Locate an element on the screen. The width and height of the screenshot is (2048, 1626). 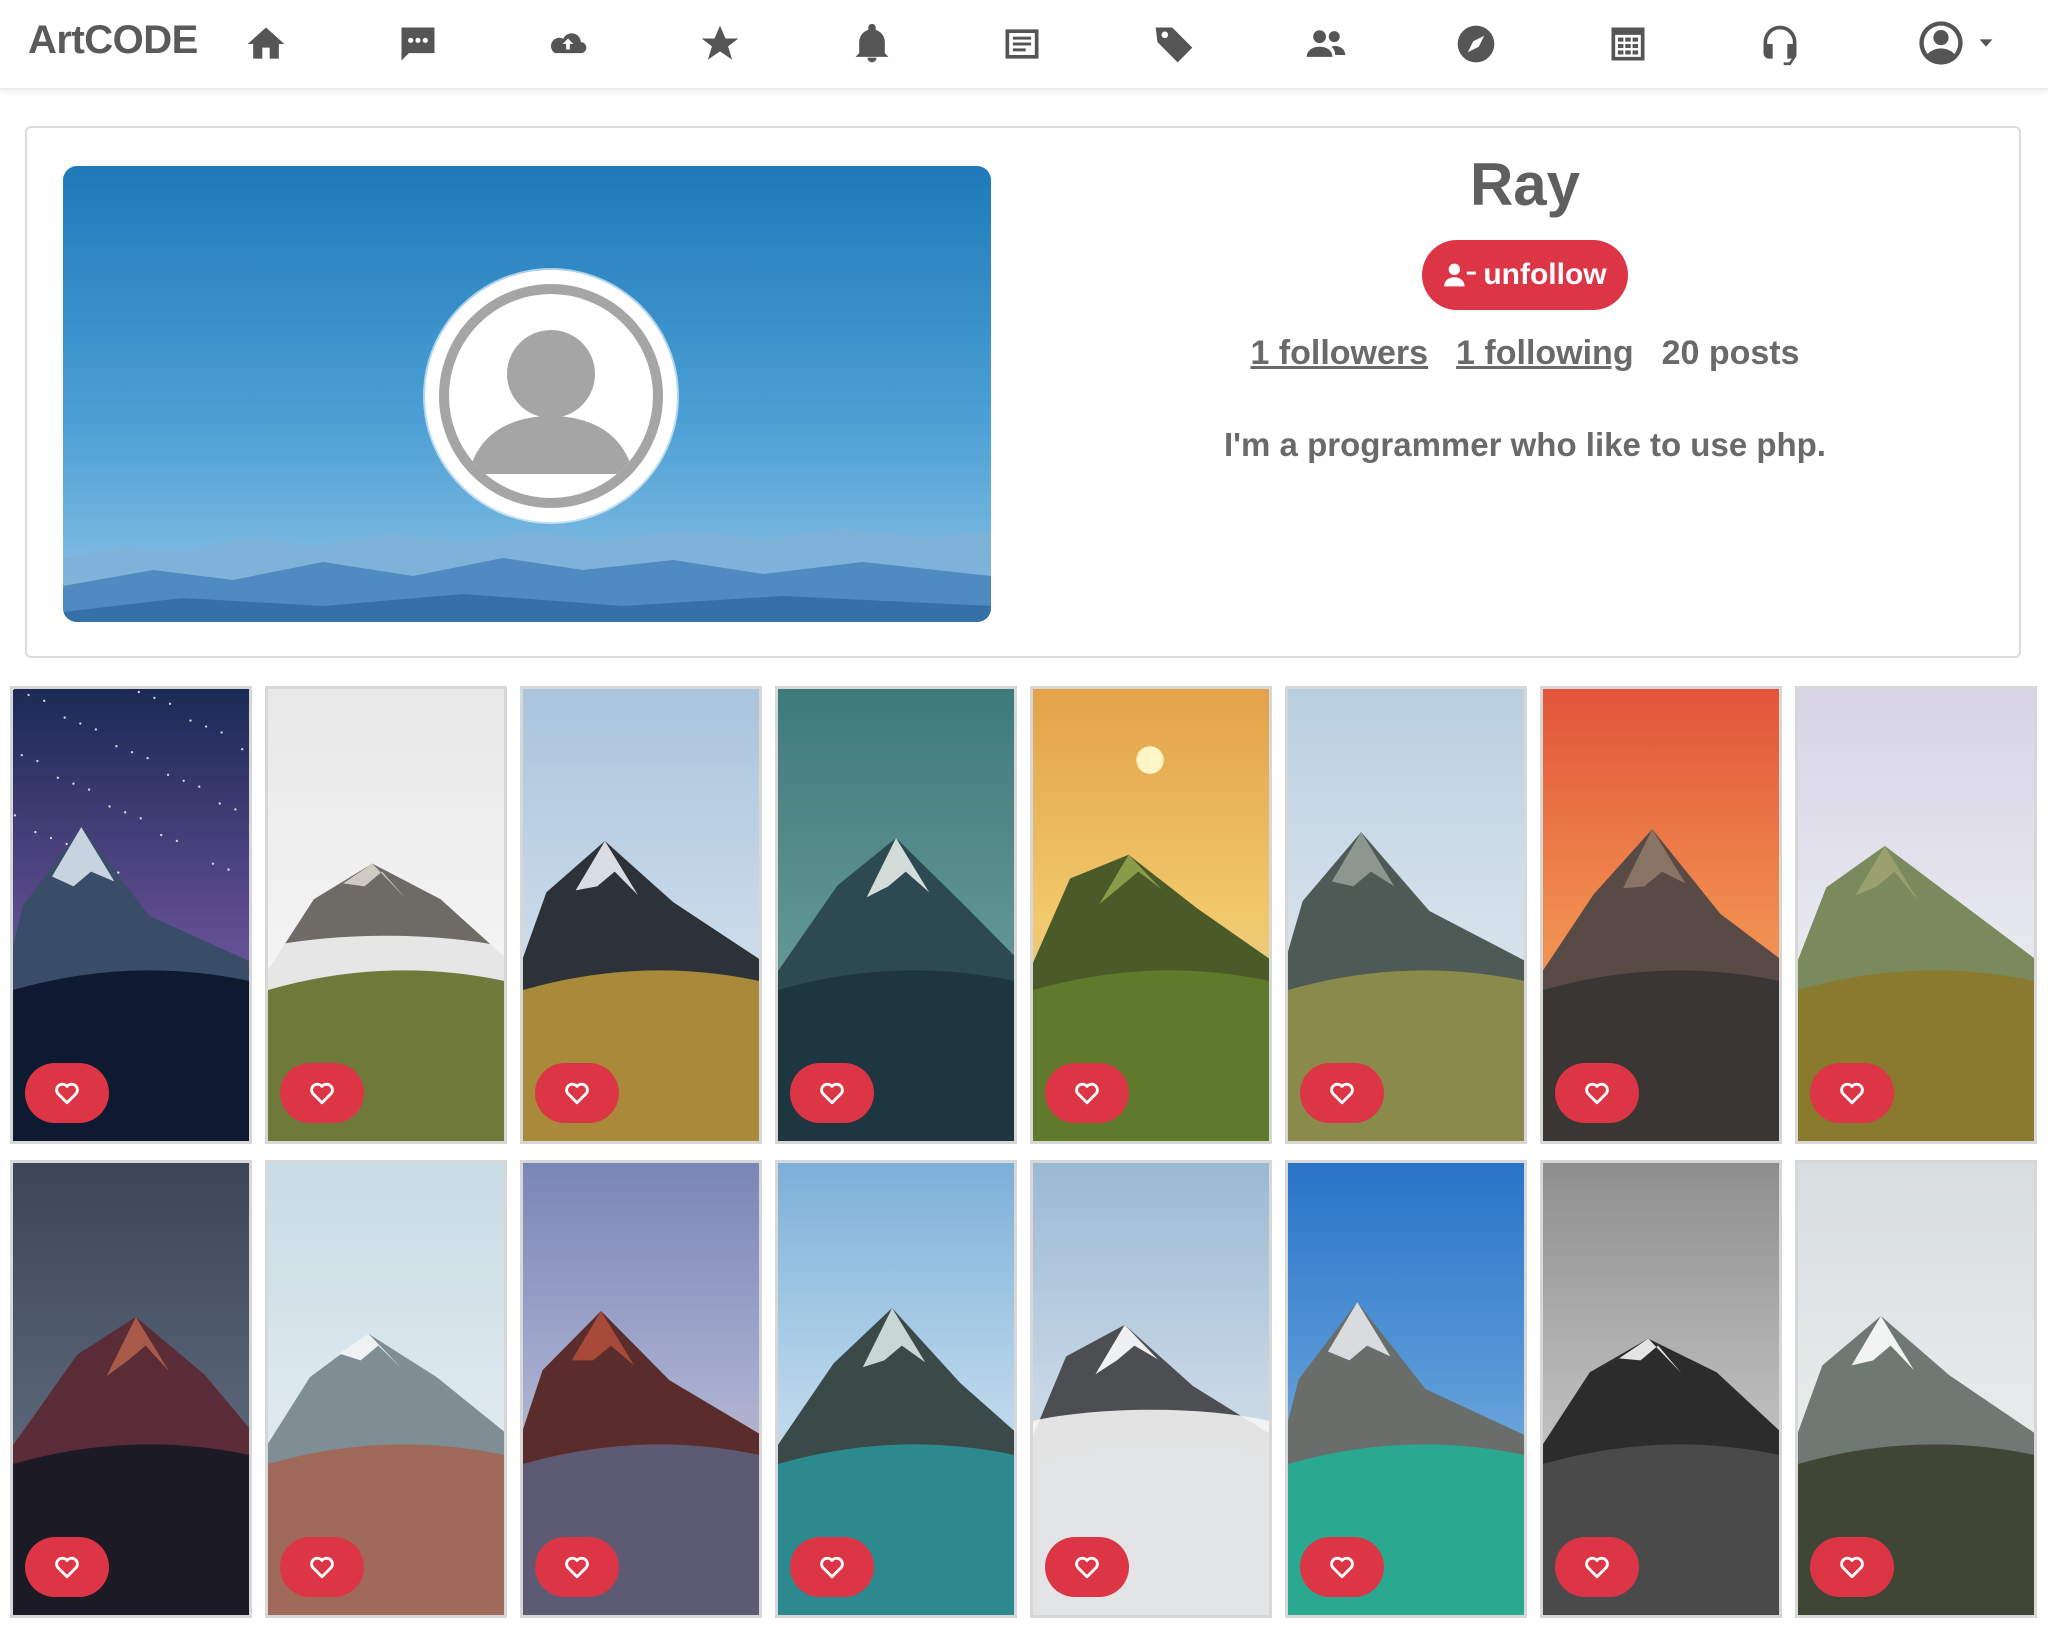
article-icon is located at coordinates (1022, 44).